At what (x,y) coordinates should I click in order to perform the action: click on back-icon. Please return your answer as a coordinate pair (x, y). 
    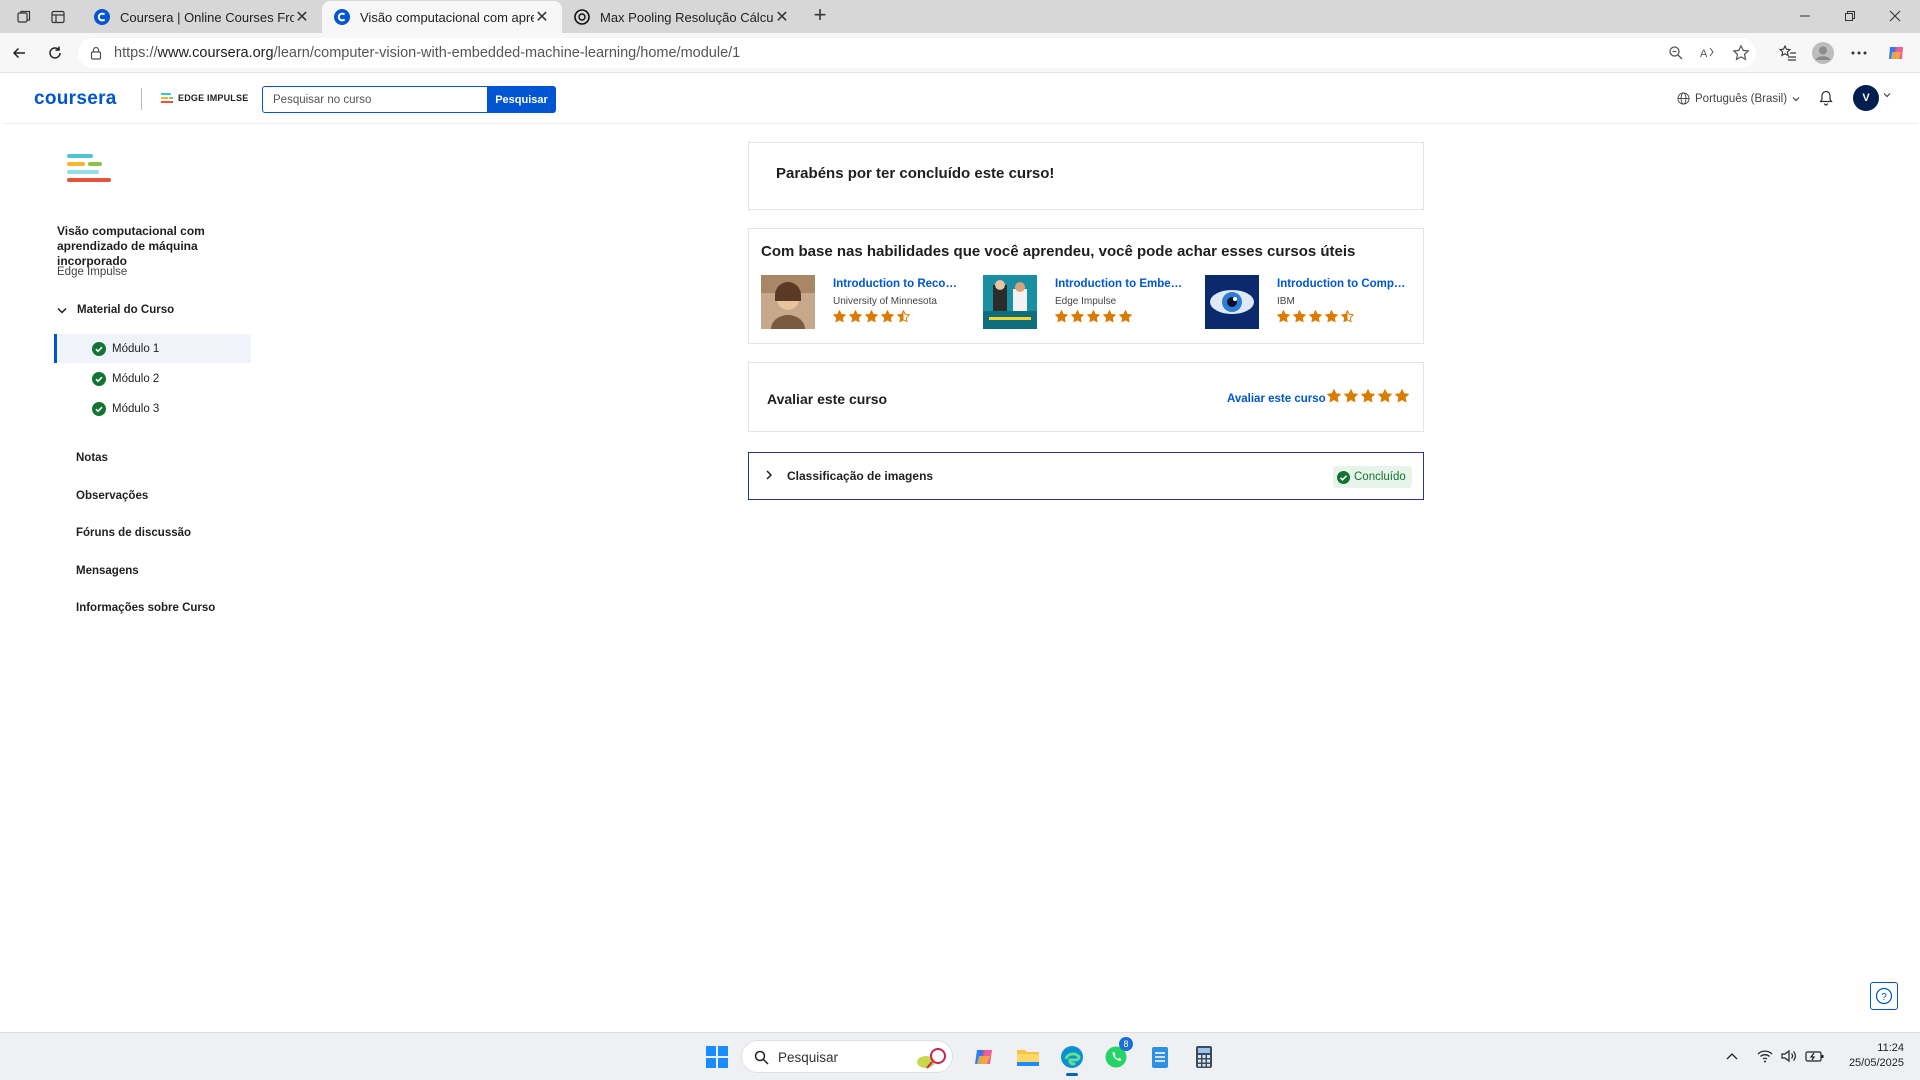
    Looking at the image, I should click on (19, 53).